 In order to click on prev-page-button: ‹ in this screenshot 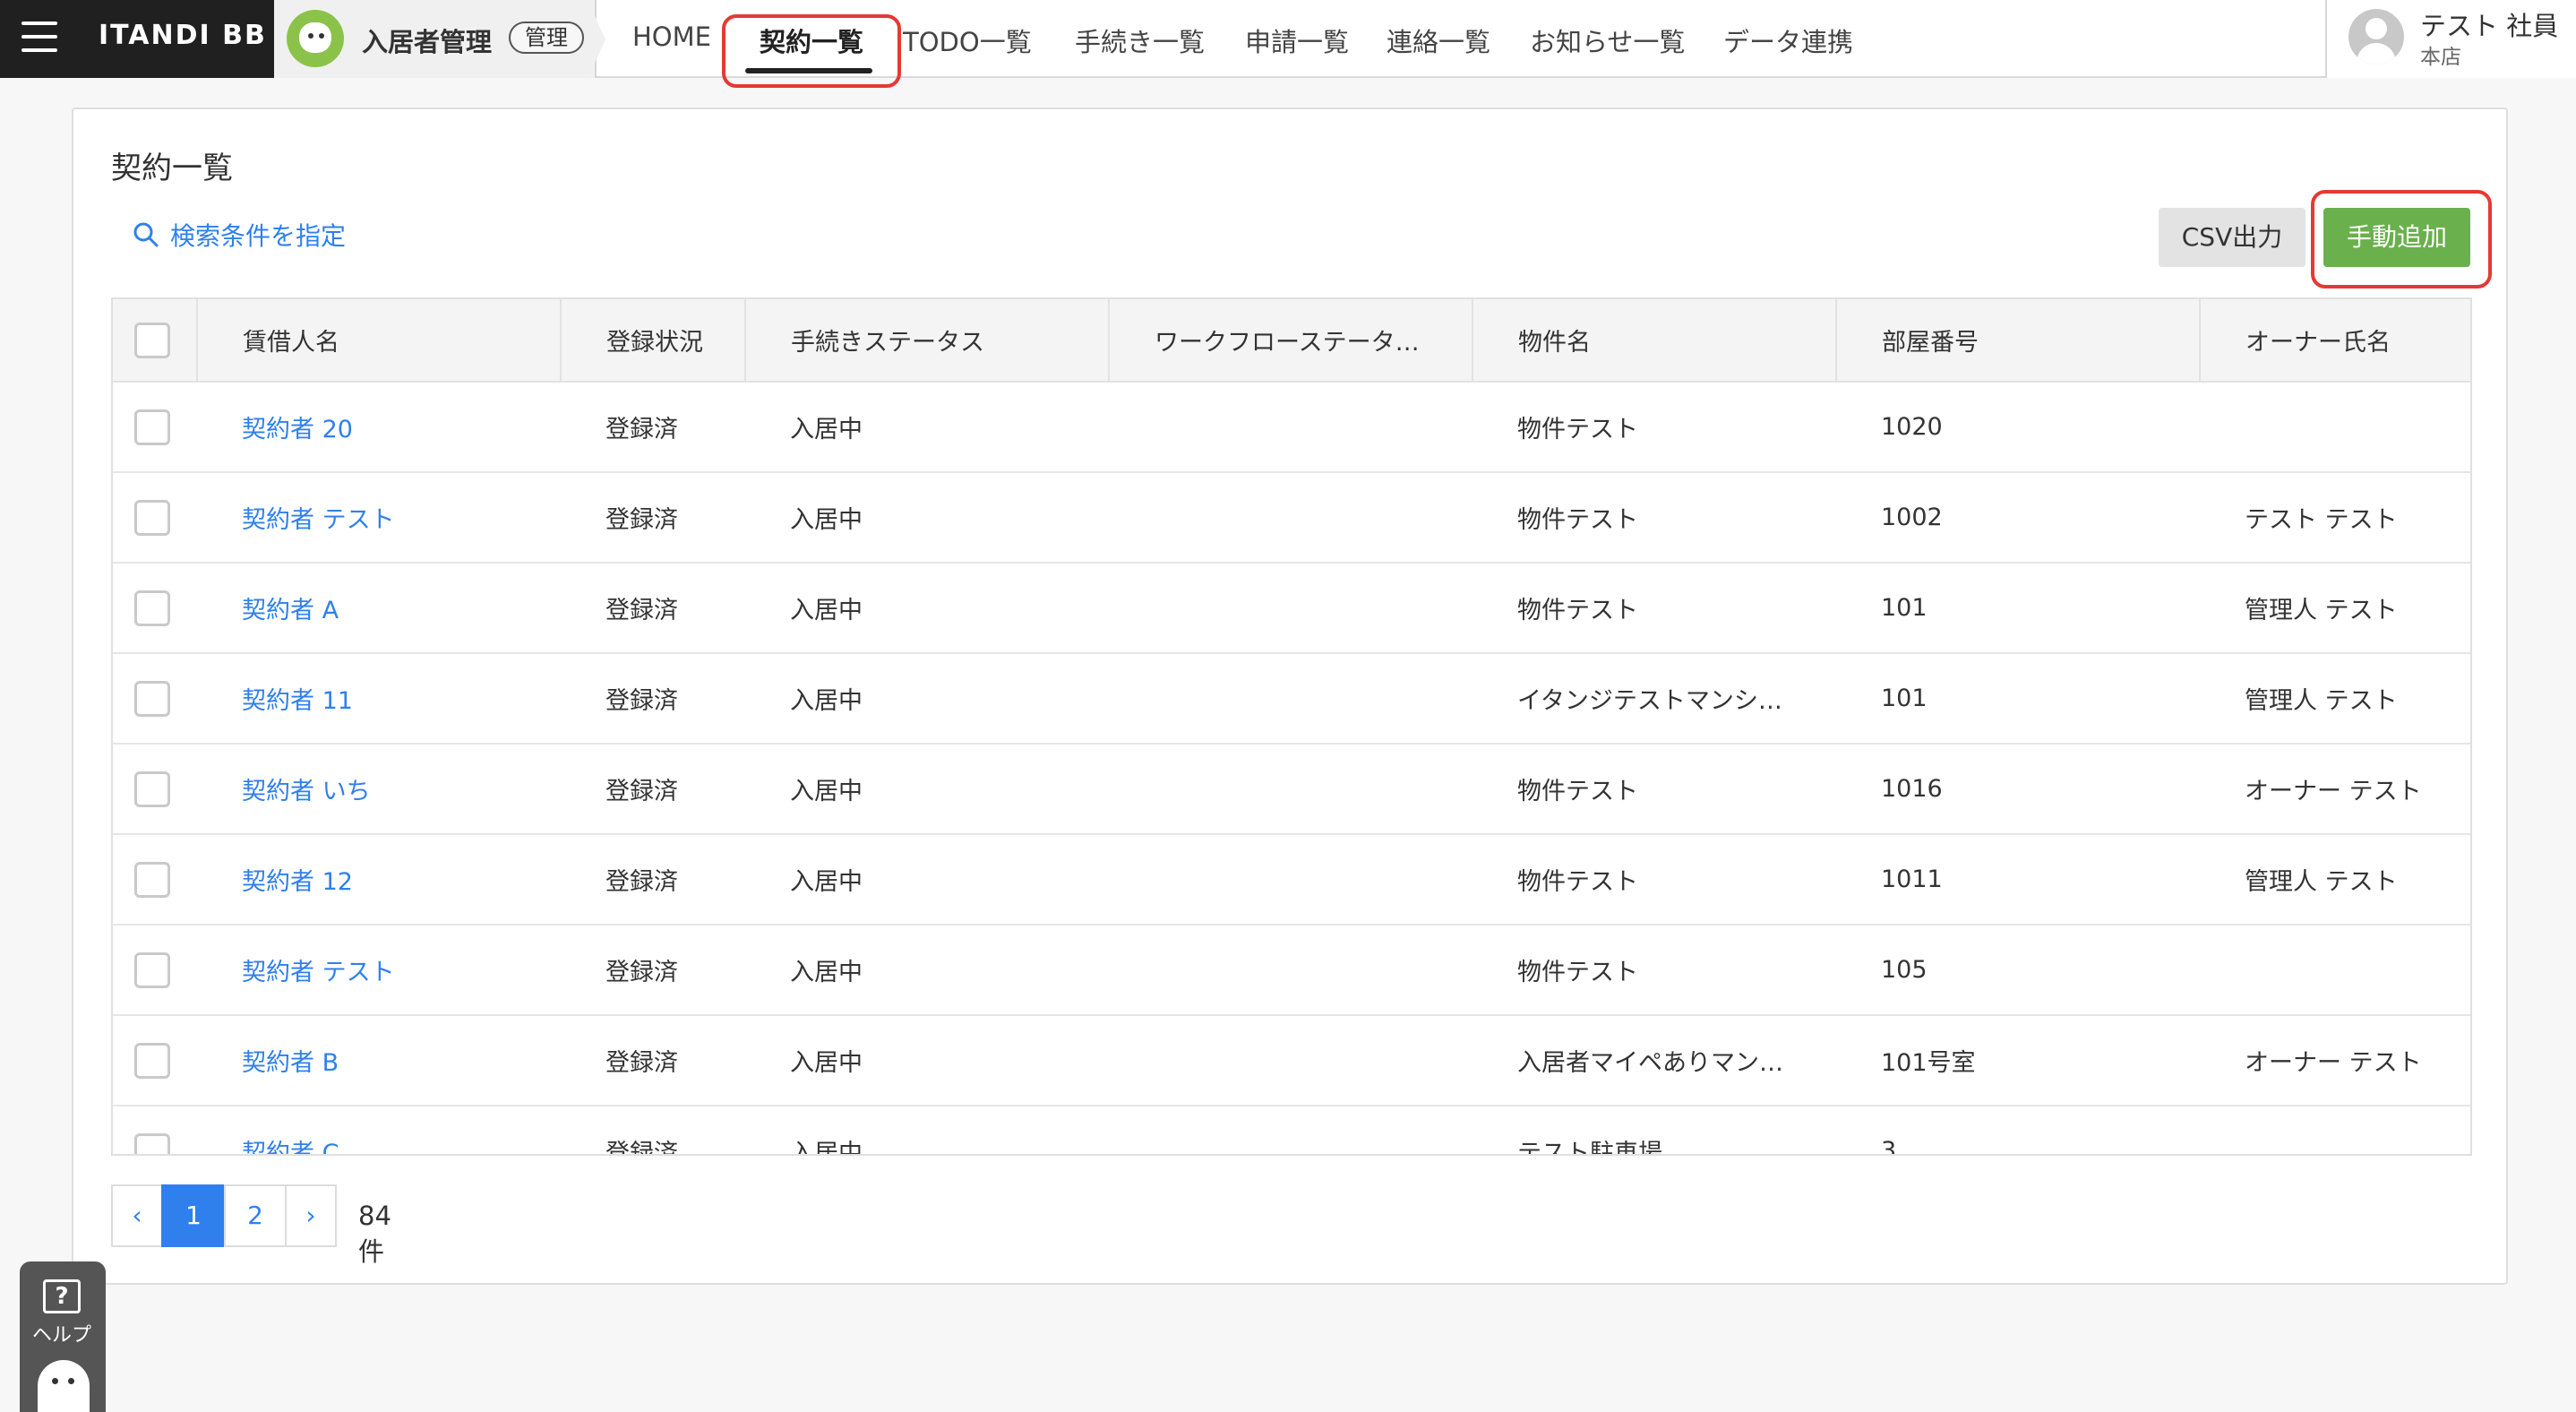, I will do `click(137, 1215)`.